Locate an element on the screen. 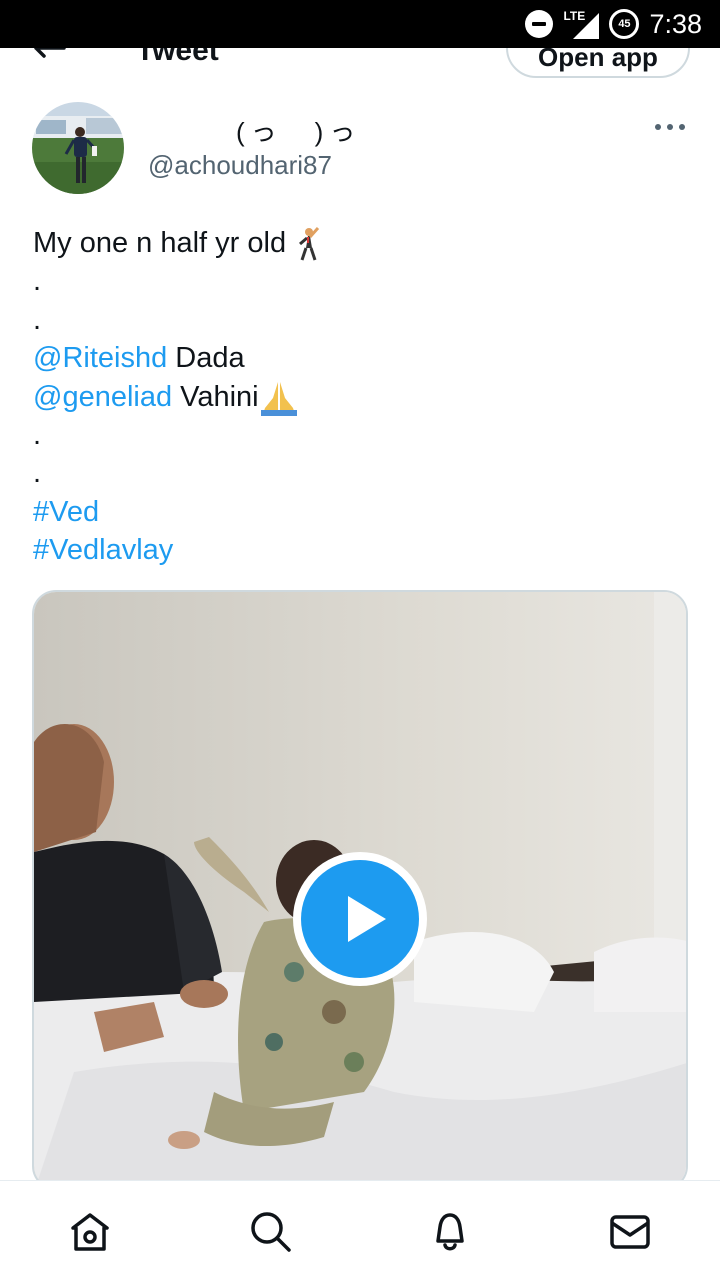 The width and height of the screenshot is (720, 1280). search-icon is located at coordinates (270, 1231).